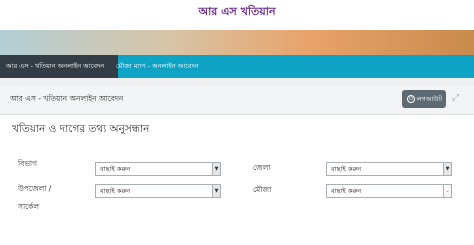 This screenshot has width=474, height=245. What do you see at coordinates (28, 206) in the screenshot?
I see `circle-label: সার্কেল` at bounding box center [28, 206].